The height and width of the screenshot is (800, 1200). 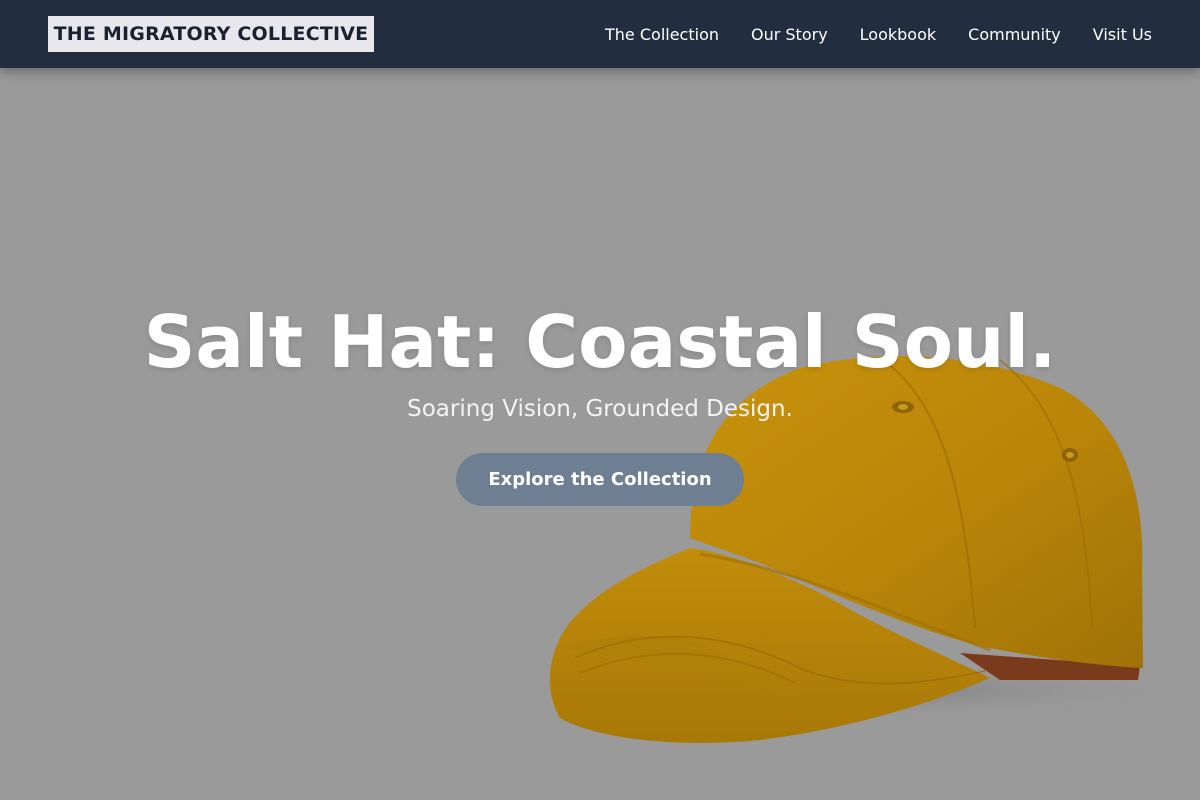 I want to click on hero-subtitle: Soaring Vision, Grounded Design., so click(x=600, y=409).